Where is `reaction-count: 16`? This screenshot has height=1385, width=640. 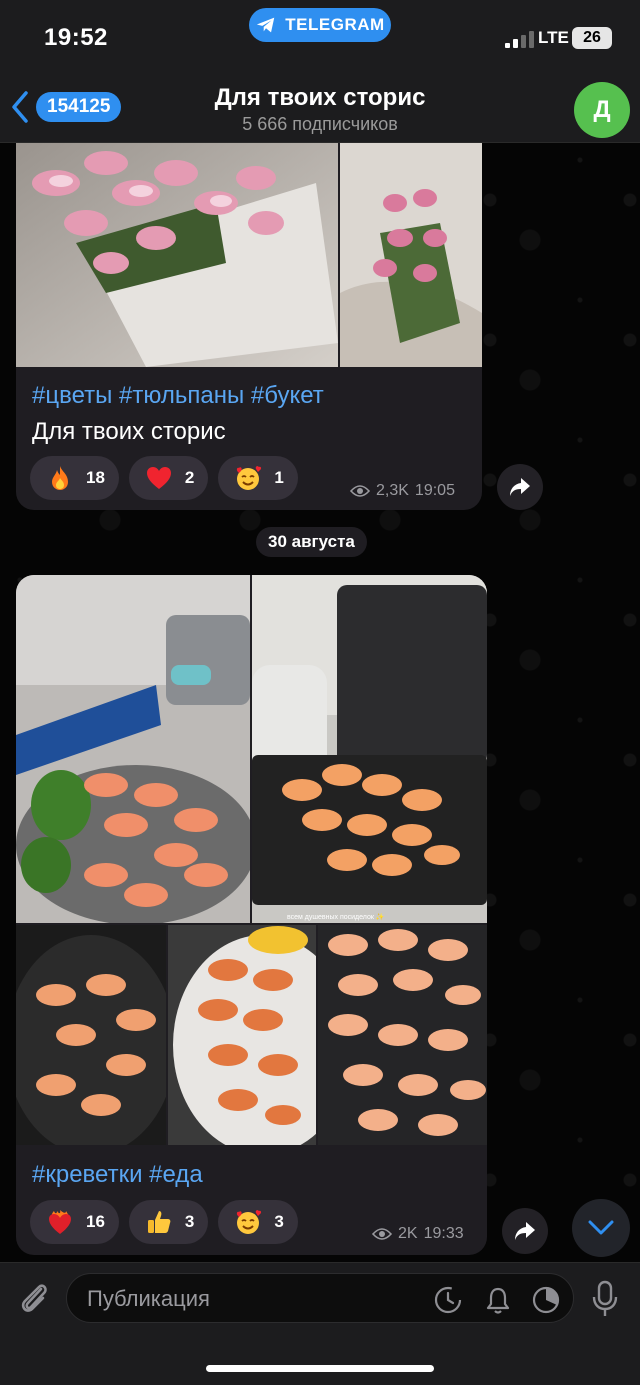 reaction-count: 16 is located at coordinates (95, 1221).